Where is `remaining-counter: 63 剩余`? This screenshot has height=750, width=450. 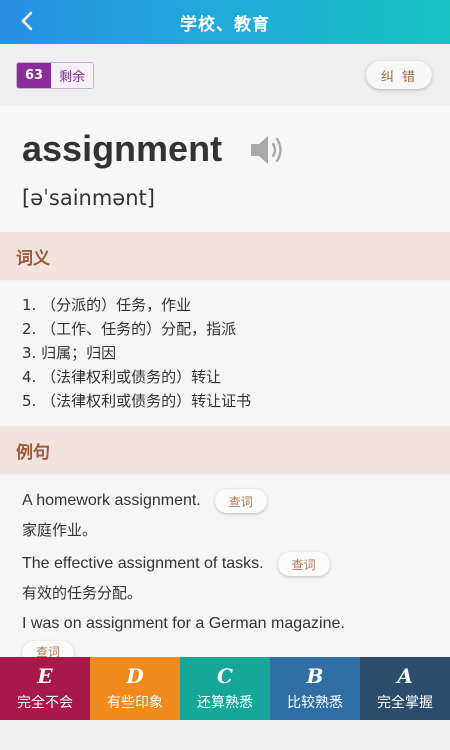
remaining-counter: 63 剩余 is located at coordinates (55, 75).